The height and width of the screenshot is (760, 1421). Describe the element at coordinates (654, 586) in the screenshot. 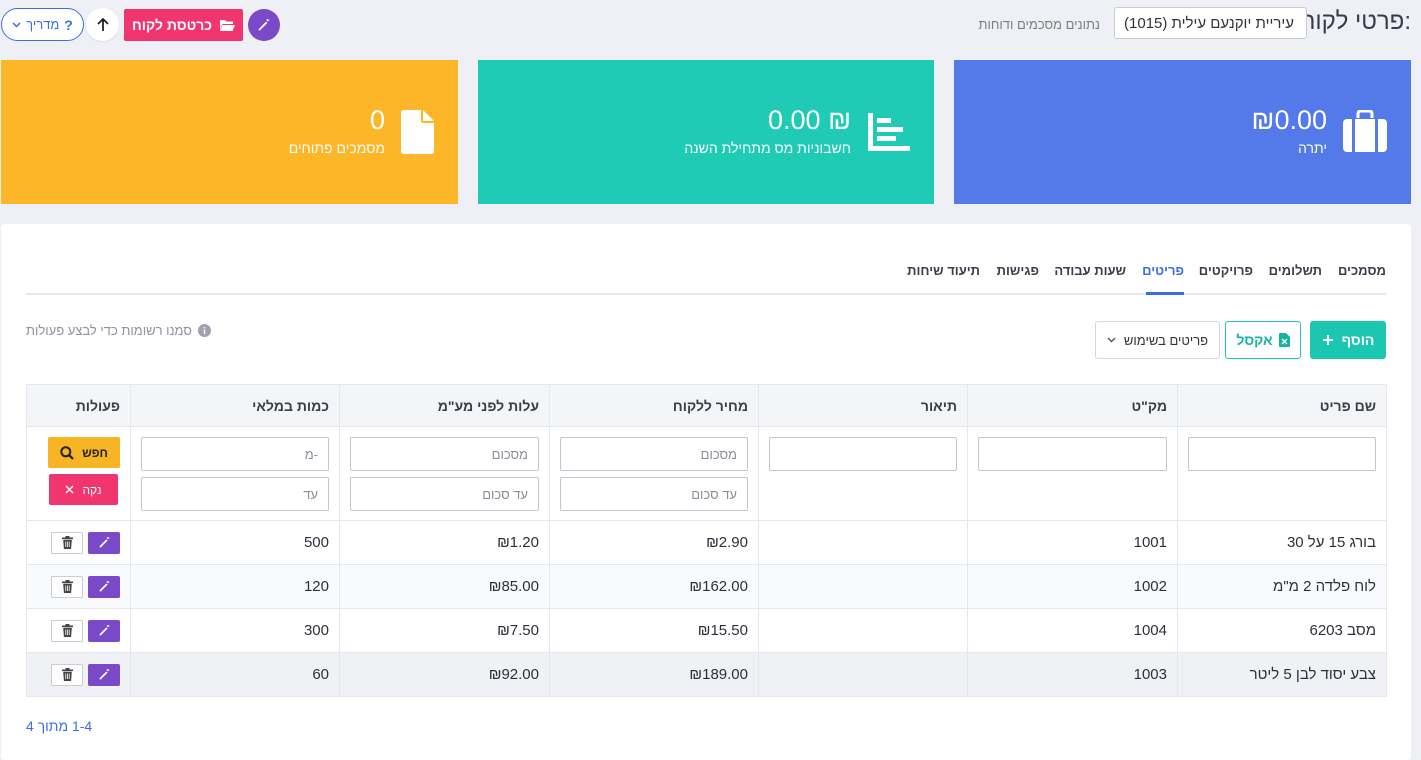

I see `cell-price: ₪162.00` at that location.